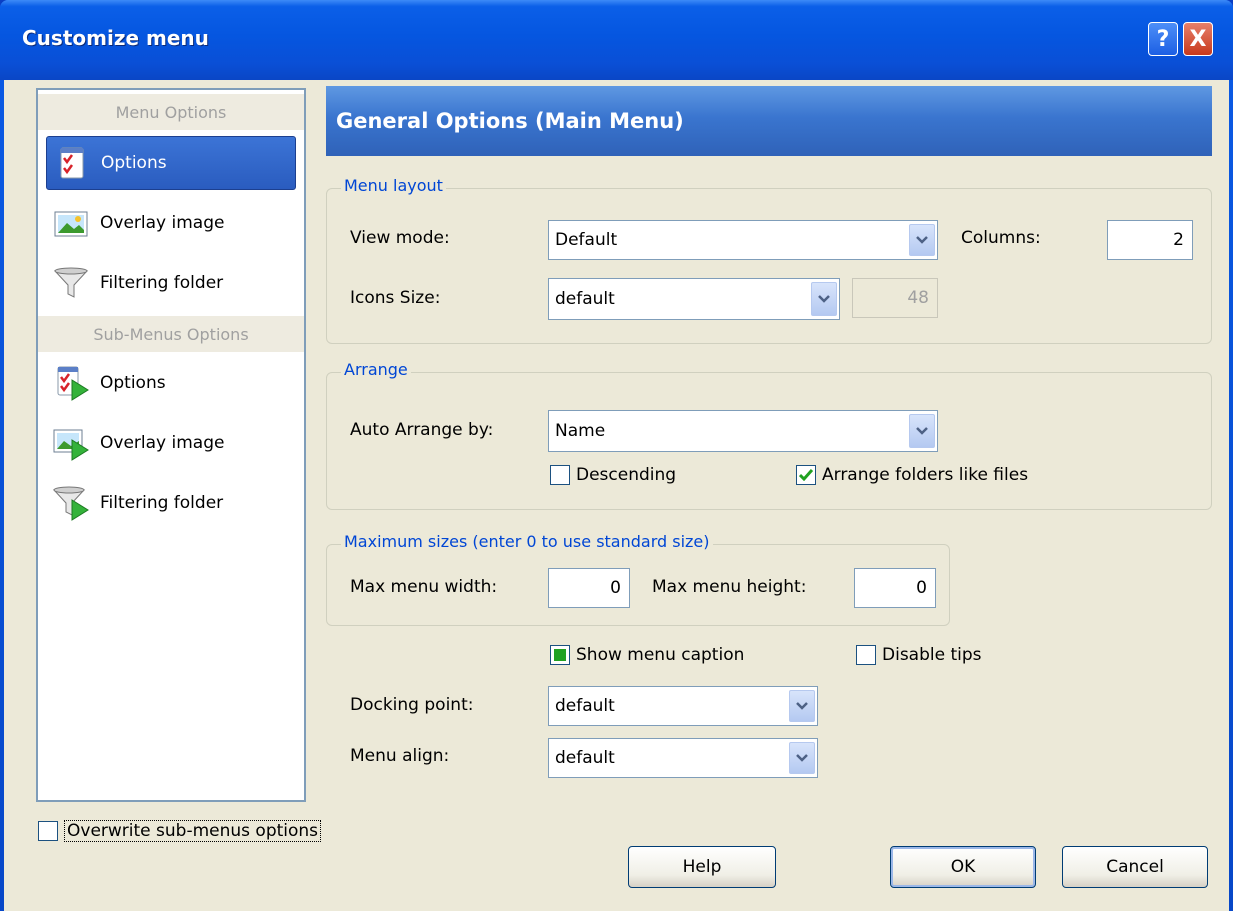 This screenshot has width=1233, height=911. What do you see at coordinates (925, 475) in the screenshot?
I see `arrange-folders-like-files-label: Arrange folders like files` at bounding box center [925, 475].